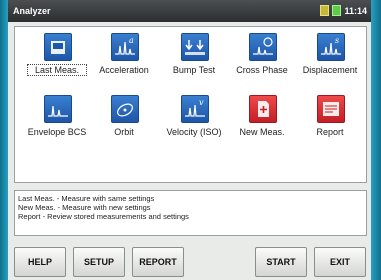 This screenshot has width=381, height=280. I want to click on tile-label: Bump Test, so click(194, 70).